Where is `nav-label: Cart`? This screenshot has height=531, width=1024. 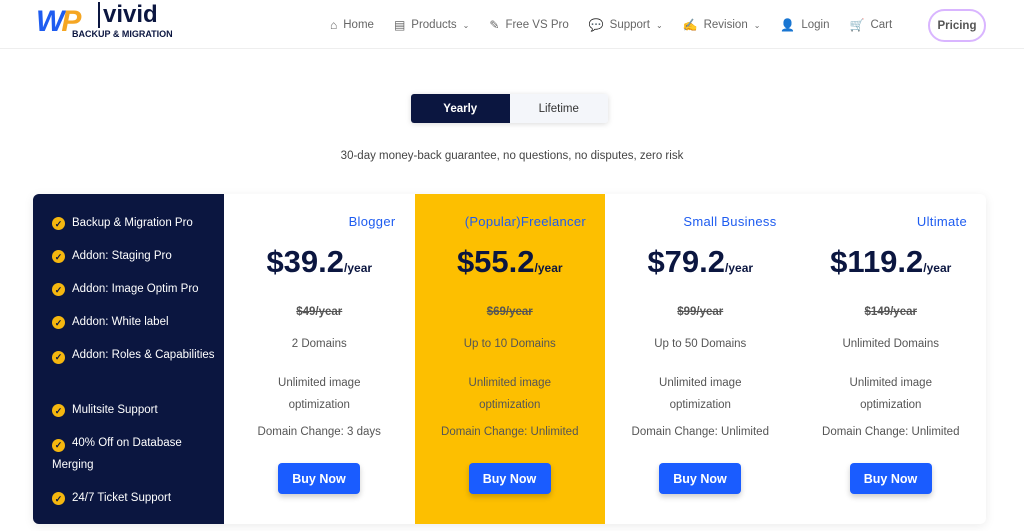
nav-label: Cart is located at coordinates (881, 25).